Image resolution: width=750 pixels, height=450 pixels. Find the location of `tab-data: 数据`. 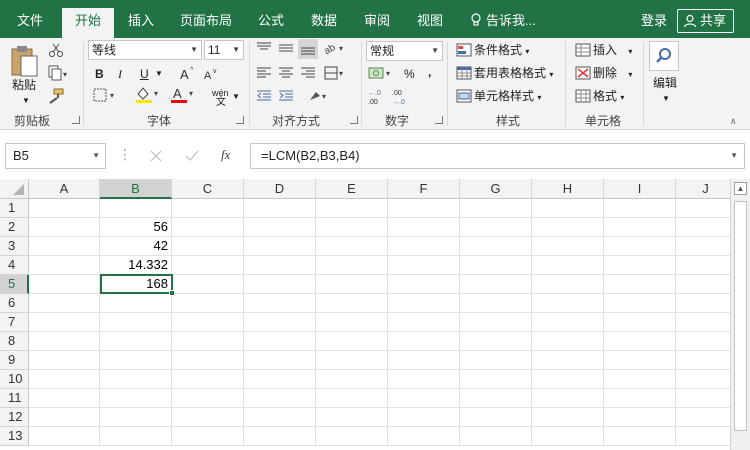

tab-data: 数据 is located at coordinates (324, 23).